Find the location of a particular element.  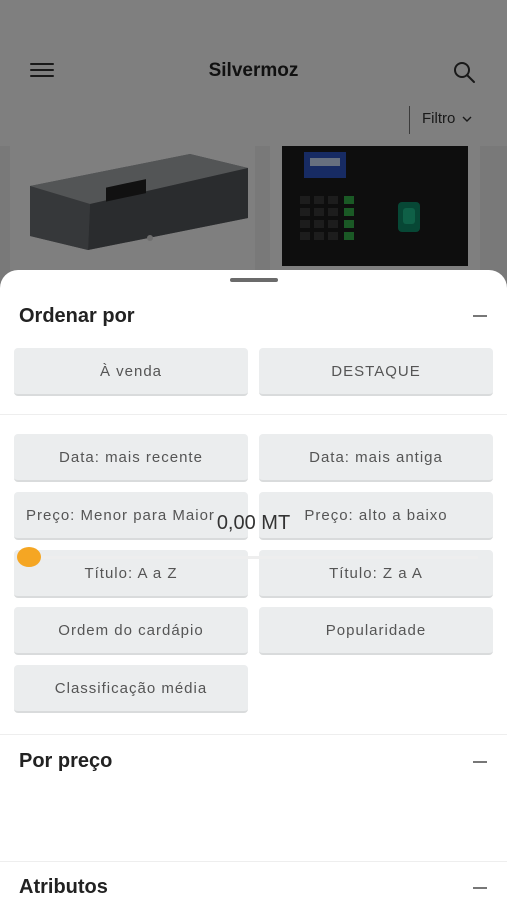

price-section-title: Por preço is located at coordinates (66, 761).